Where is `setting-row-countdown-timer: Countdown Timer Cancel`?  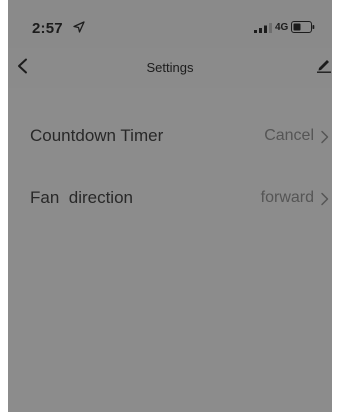 setting-row-countdown-timer: Countdown Timer Cancel is located at coordinates (170, 137).